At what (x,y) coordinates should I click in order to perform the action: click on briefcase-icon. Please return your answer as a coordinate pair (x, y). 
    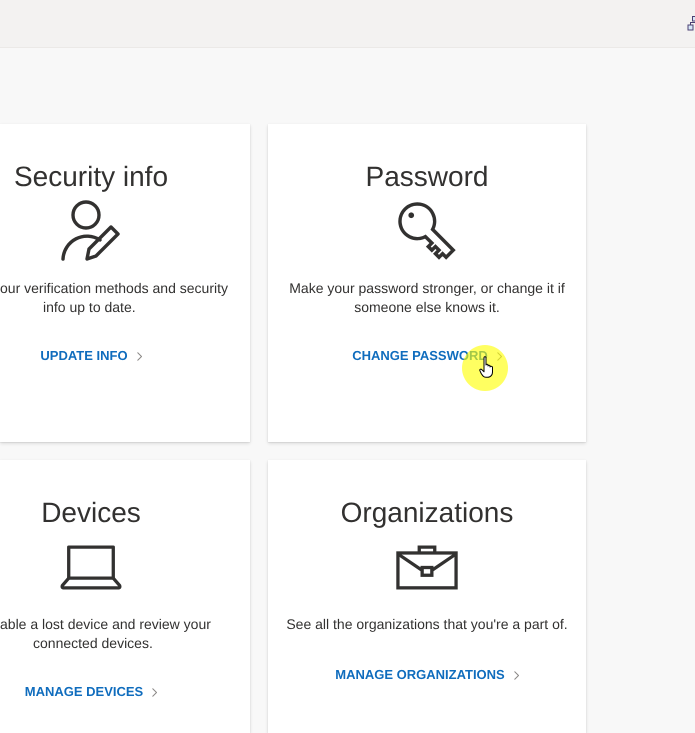
    Looking at the image, I should click on (427, 567).